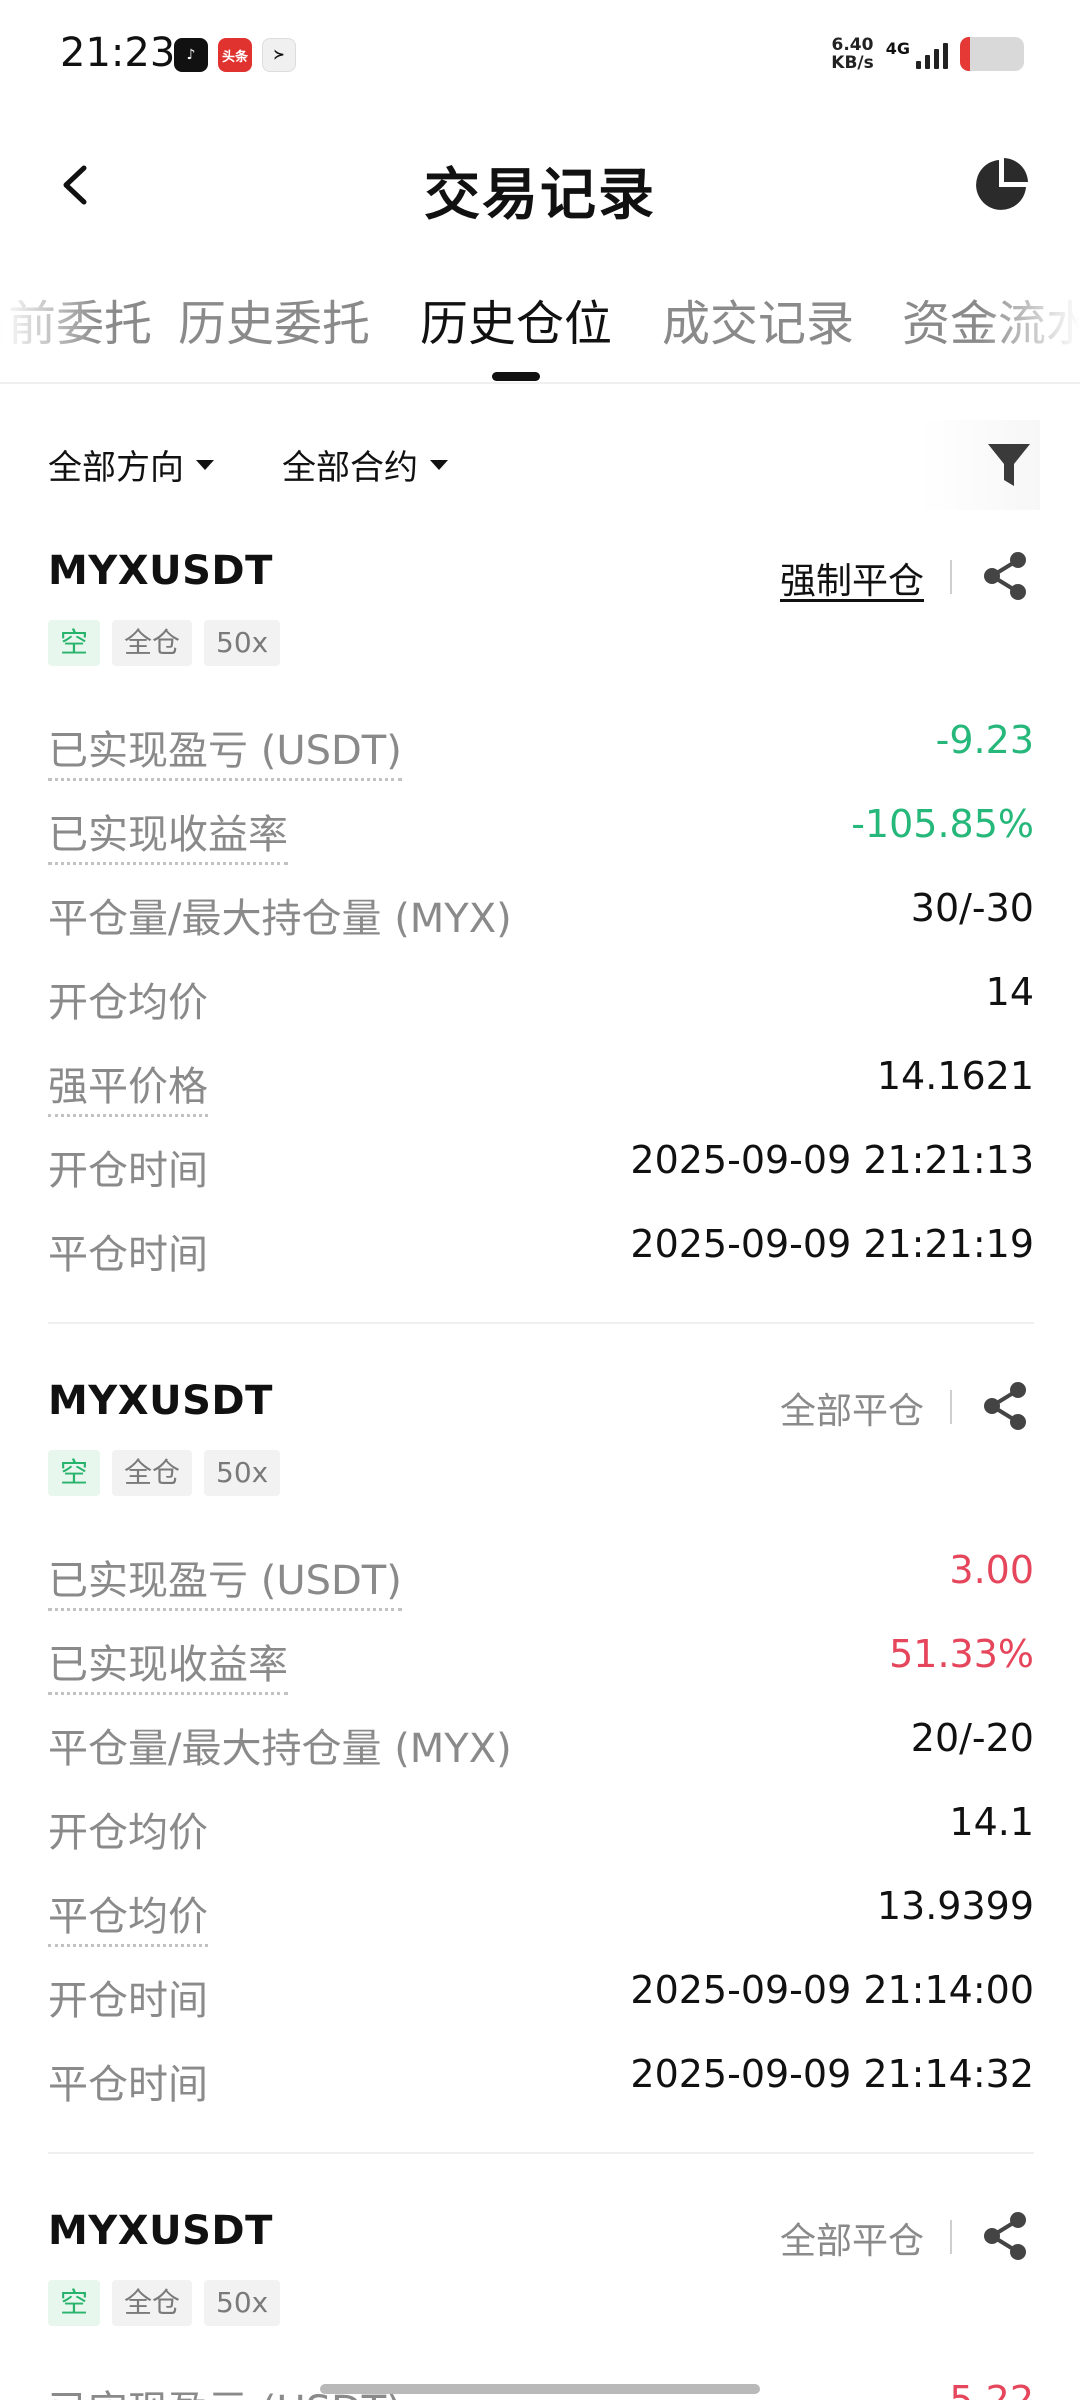 This screenshot has width=1080, height=2400. What do you see at coordinates (832, 1990) in the screenshot?
I see `open-time-value: 2025-09-09 21:14:00` at bounding box center [832, 1990].